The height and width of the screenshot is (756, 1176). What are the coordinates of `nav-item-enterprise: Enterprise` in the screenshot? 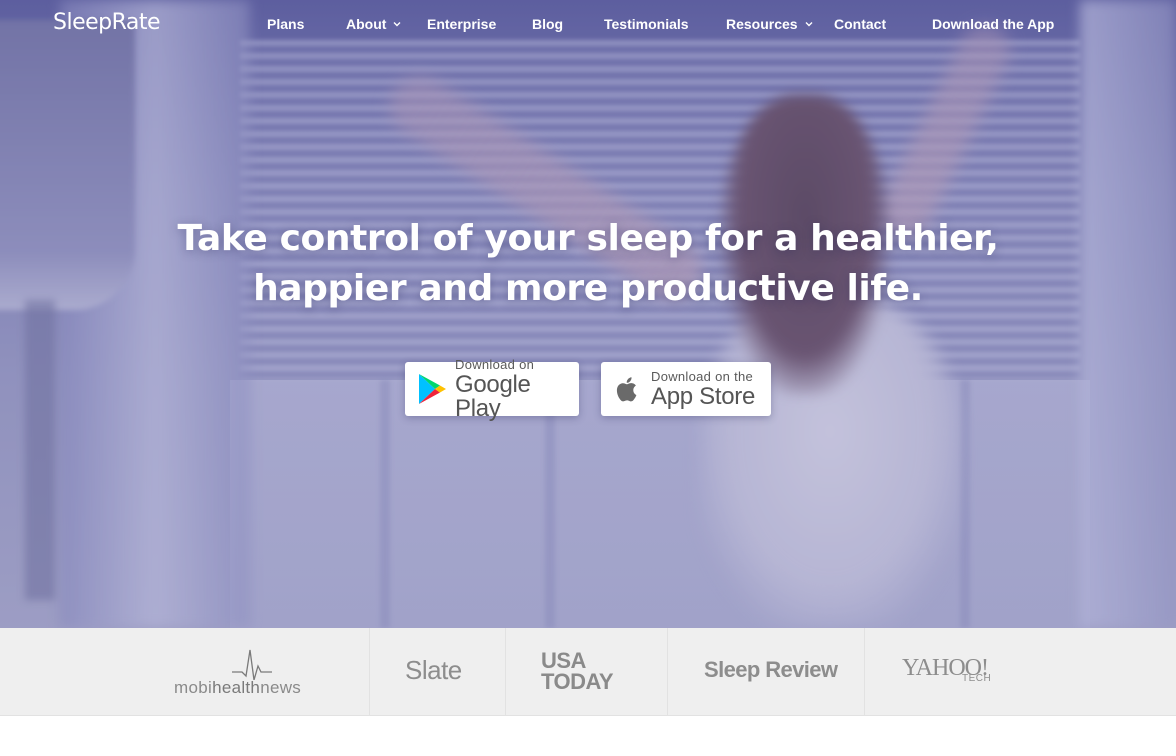 It's located at (461, 24).